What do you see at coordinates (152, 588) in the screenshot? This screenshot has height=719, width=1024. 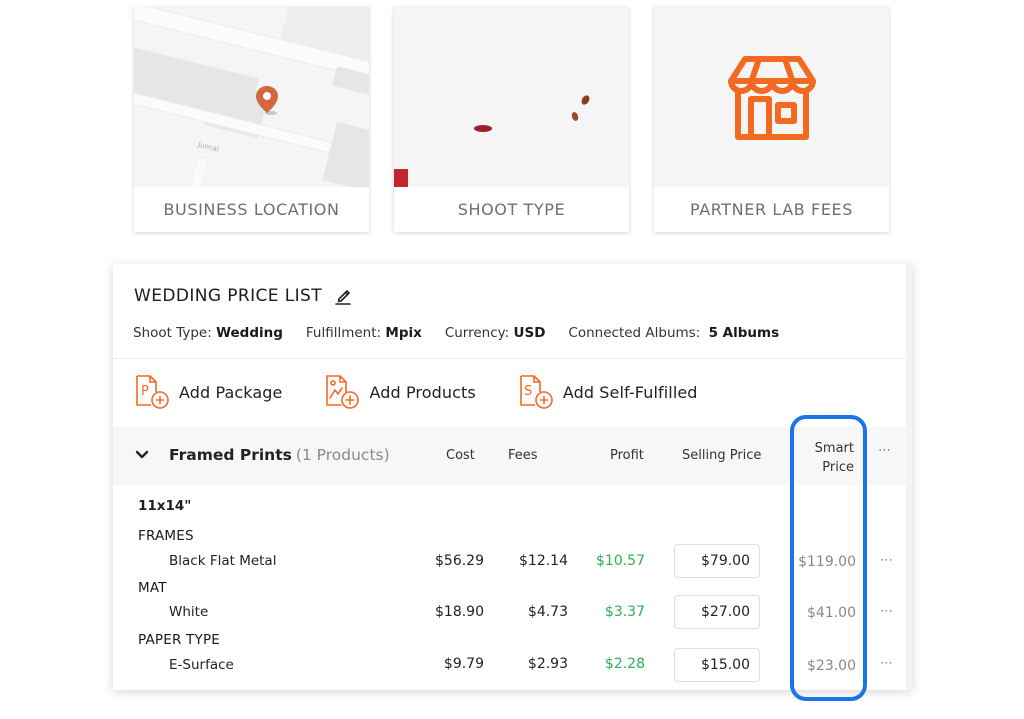 I see `section-label-mat: MAT` at bounding box center [152, 588].